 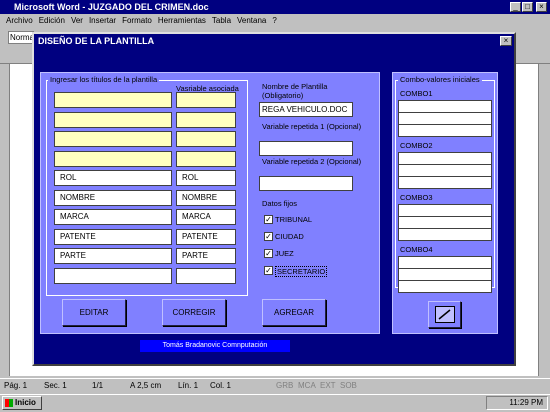 I want to click on word-title-bar: Microsoft Word - JUZGADO DEL CRIMEN.doc, so click(x=275, y=7).